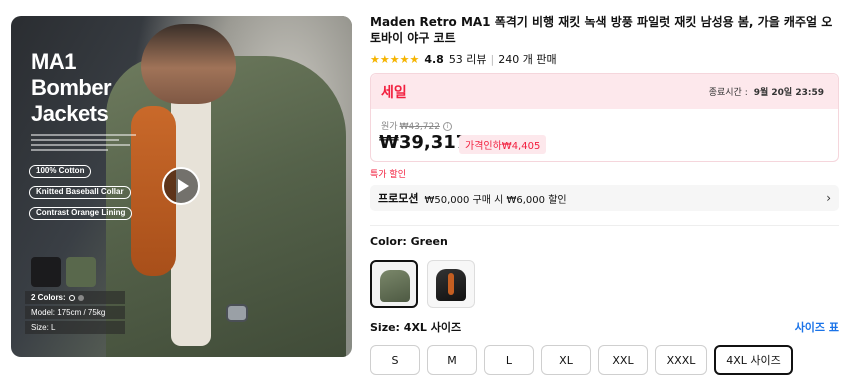  I want to click on size-option-l: L, so click(509, 360).